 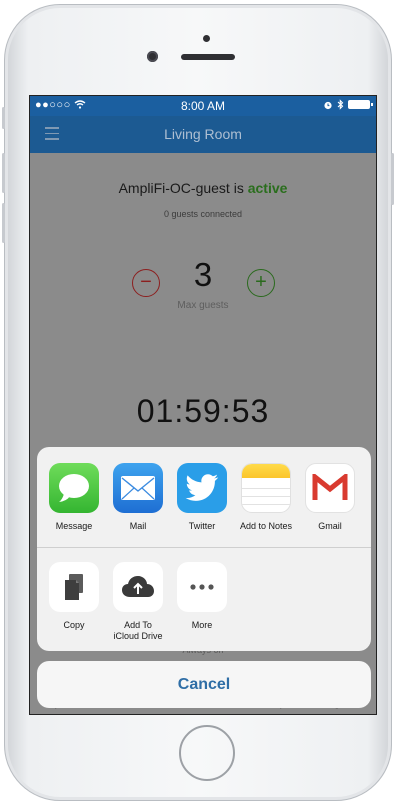 I want to click on notes-icon, so click(x=266, y=488).